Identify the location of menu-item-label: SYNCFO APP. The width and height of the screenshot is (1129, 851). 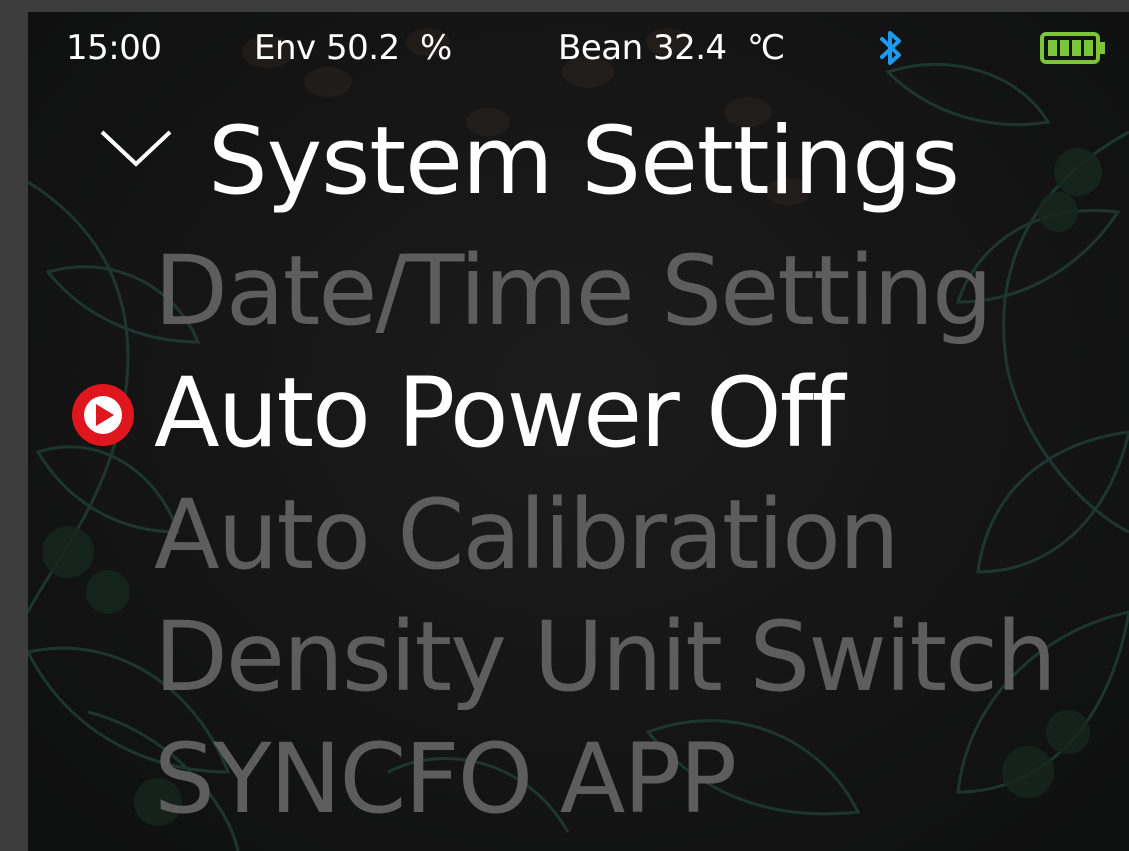
(445, 779).